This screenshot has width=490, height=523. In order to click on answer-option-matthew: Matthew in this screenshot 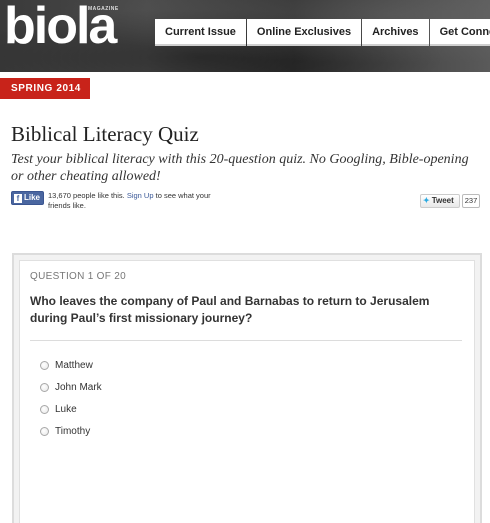, I will do `click(66, 365)`.